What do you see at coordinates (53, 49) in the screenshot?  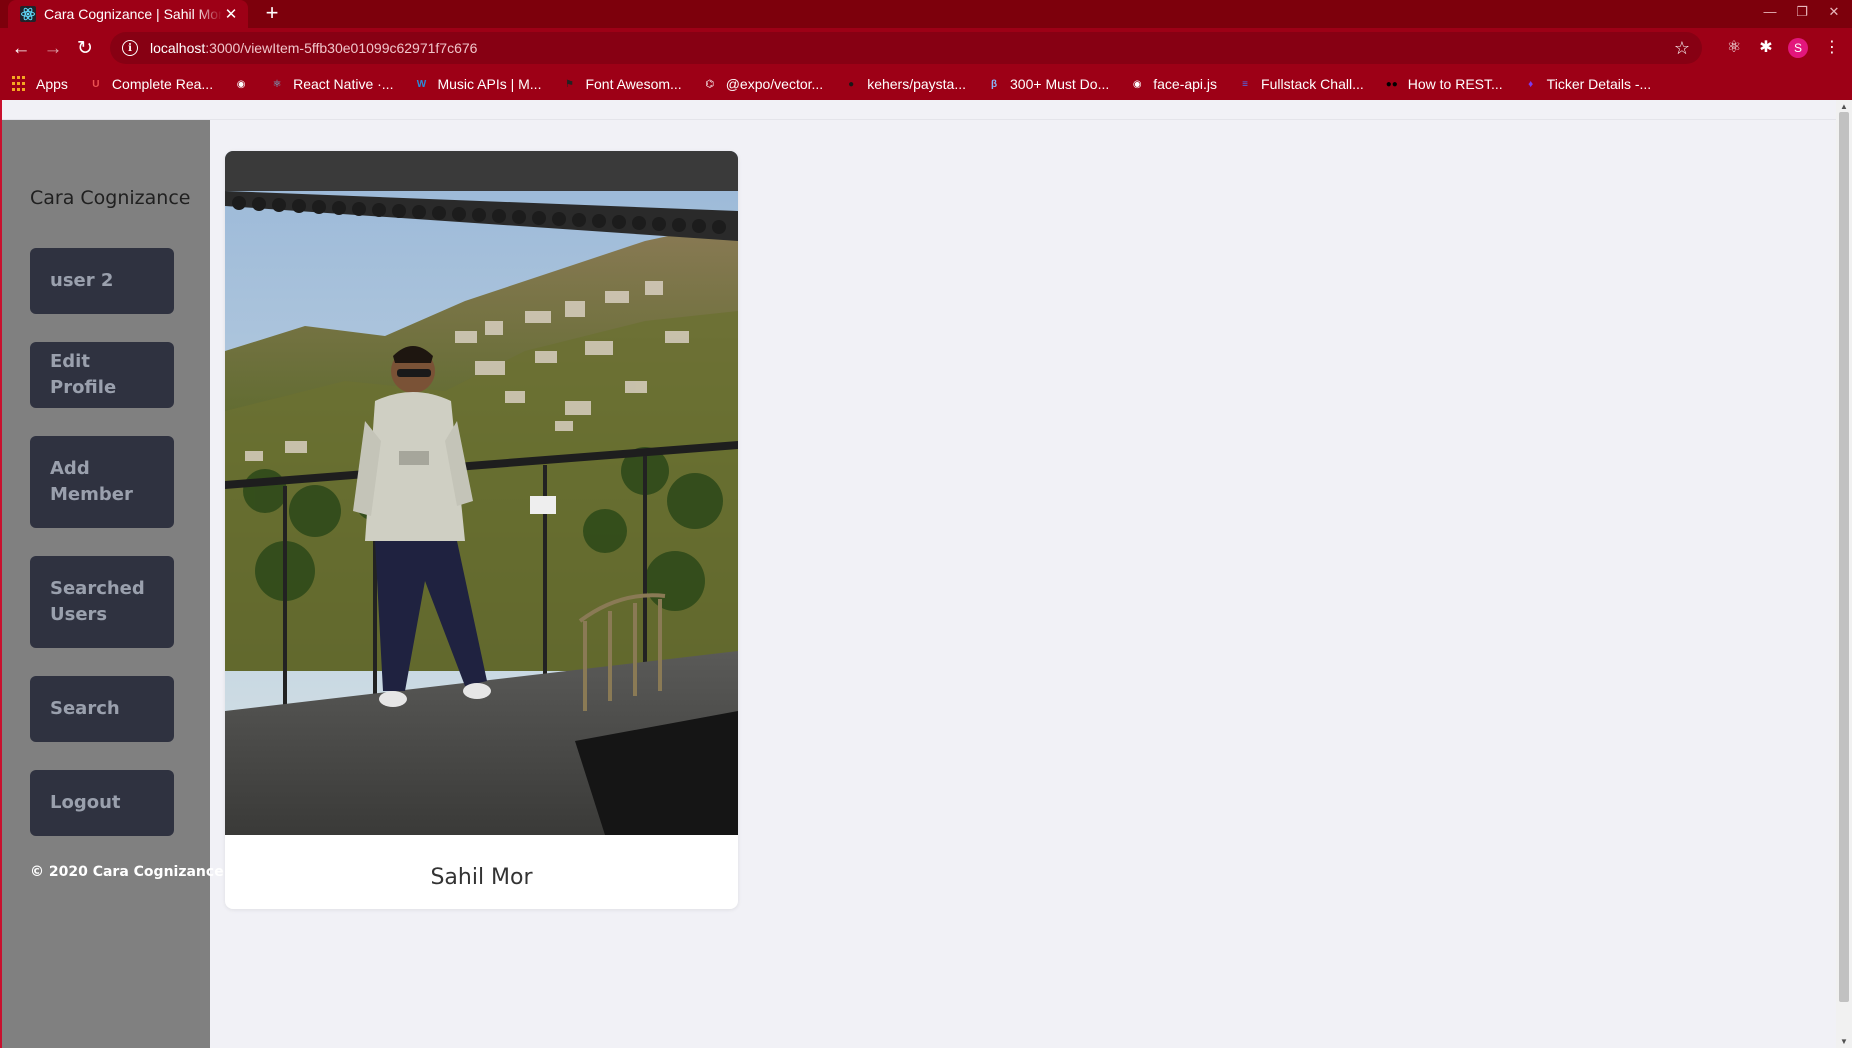 I see `forward-icon: →` at bounding box center [53, 49].